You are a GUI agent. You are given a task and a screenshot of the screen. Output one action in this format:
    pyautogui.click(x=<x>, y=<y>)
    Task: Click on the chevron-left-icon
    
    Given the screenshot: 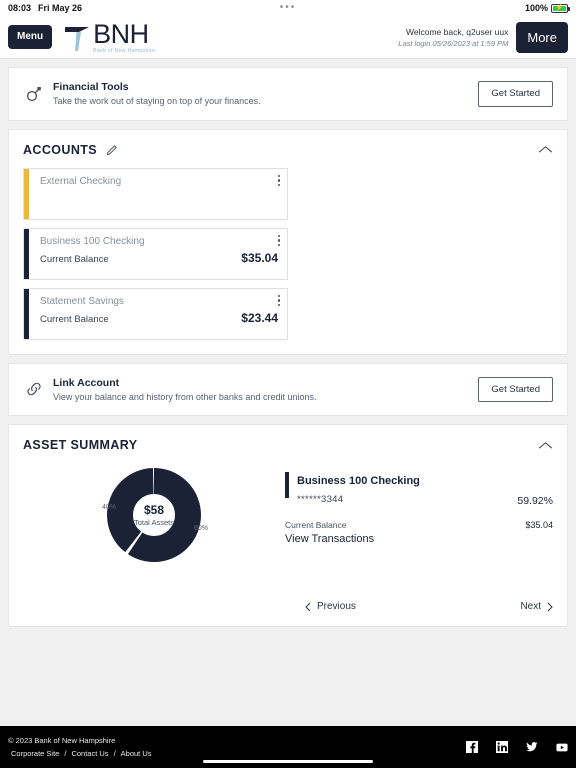 What is the action you would take?
    pyautogui.click(x=308, y=606)
    